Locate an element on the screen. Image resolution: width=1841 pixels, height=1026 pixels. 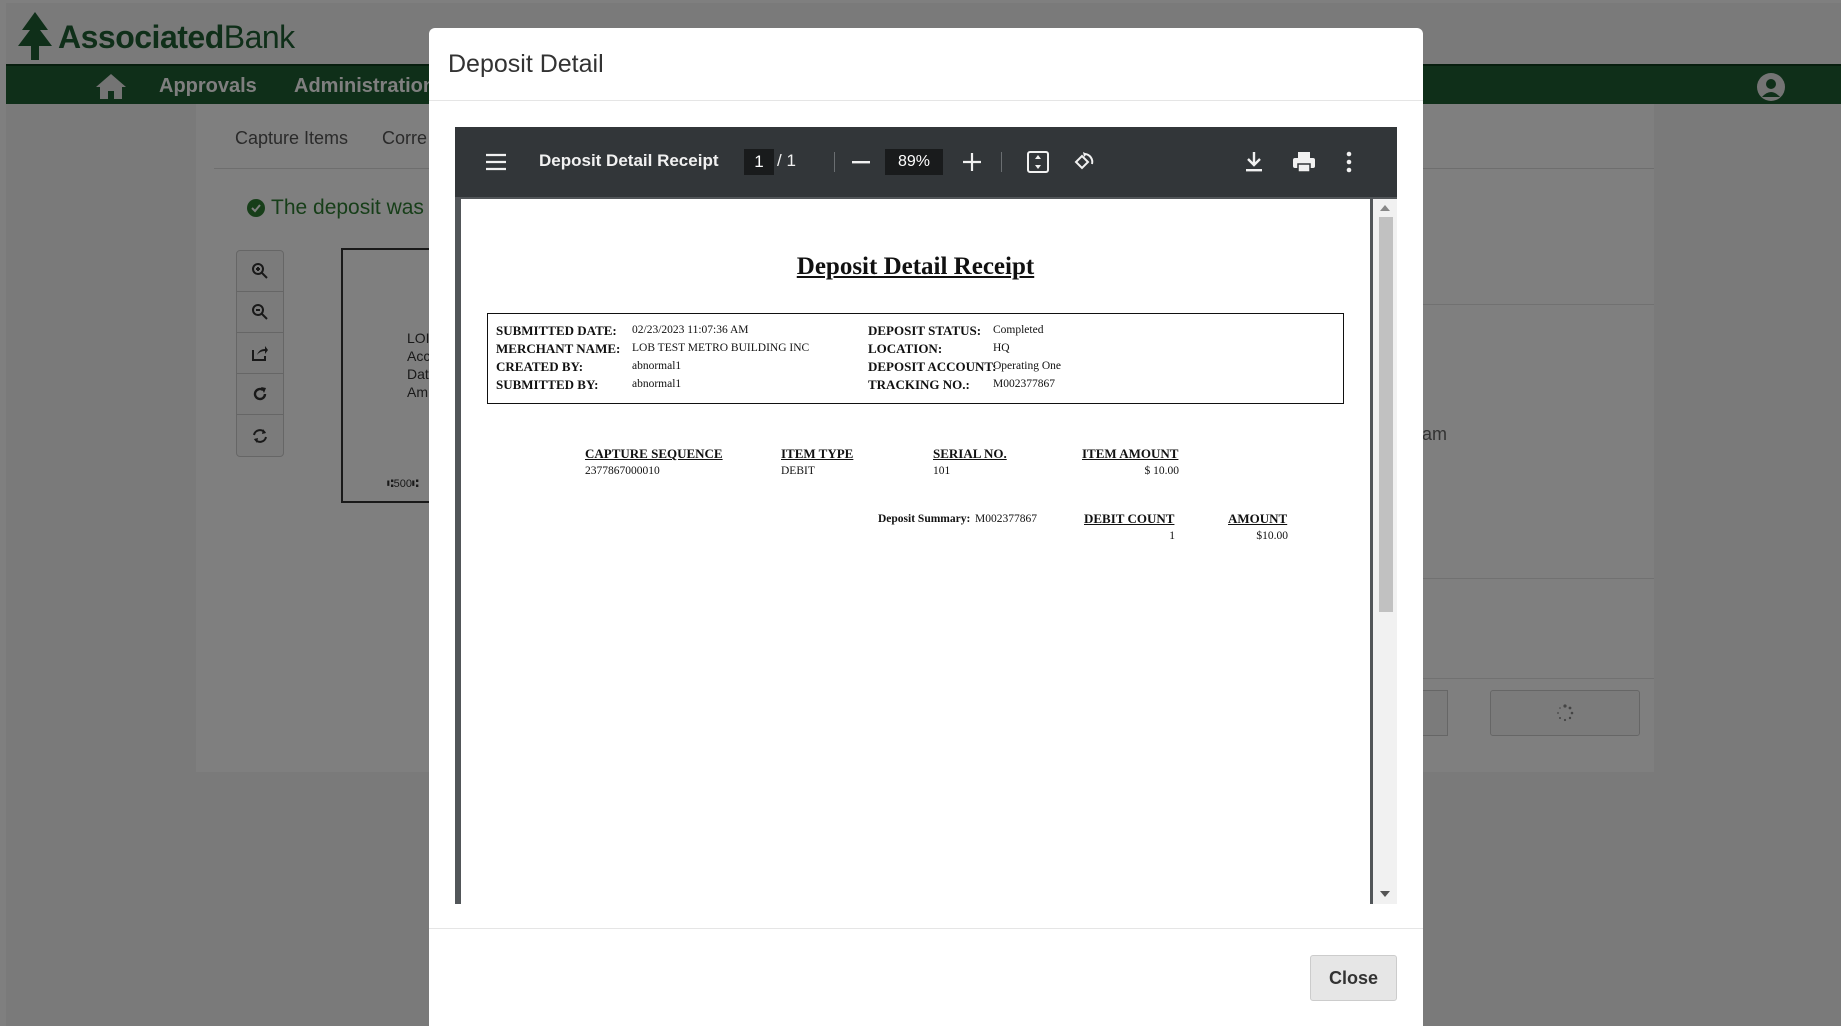
page-total: / 1 is located at coordinates (786, 160).